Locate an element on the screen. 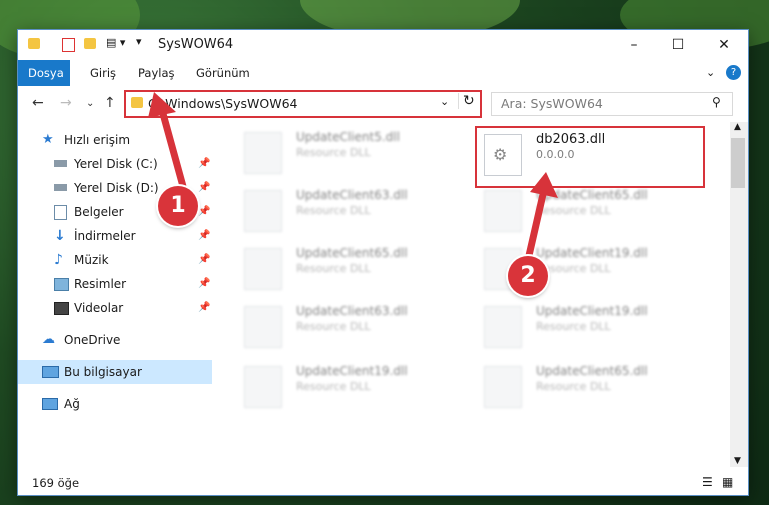  step-badge-2: 2 is located at coordinates (528, 276).